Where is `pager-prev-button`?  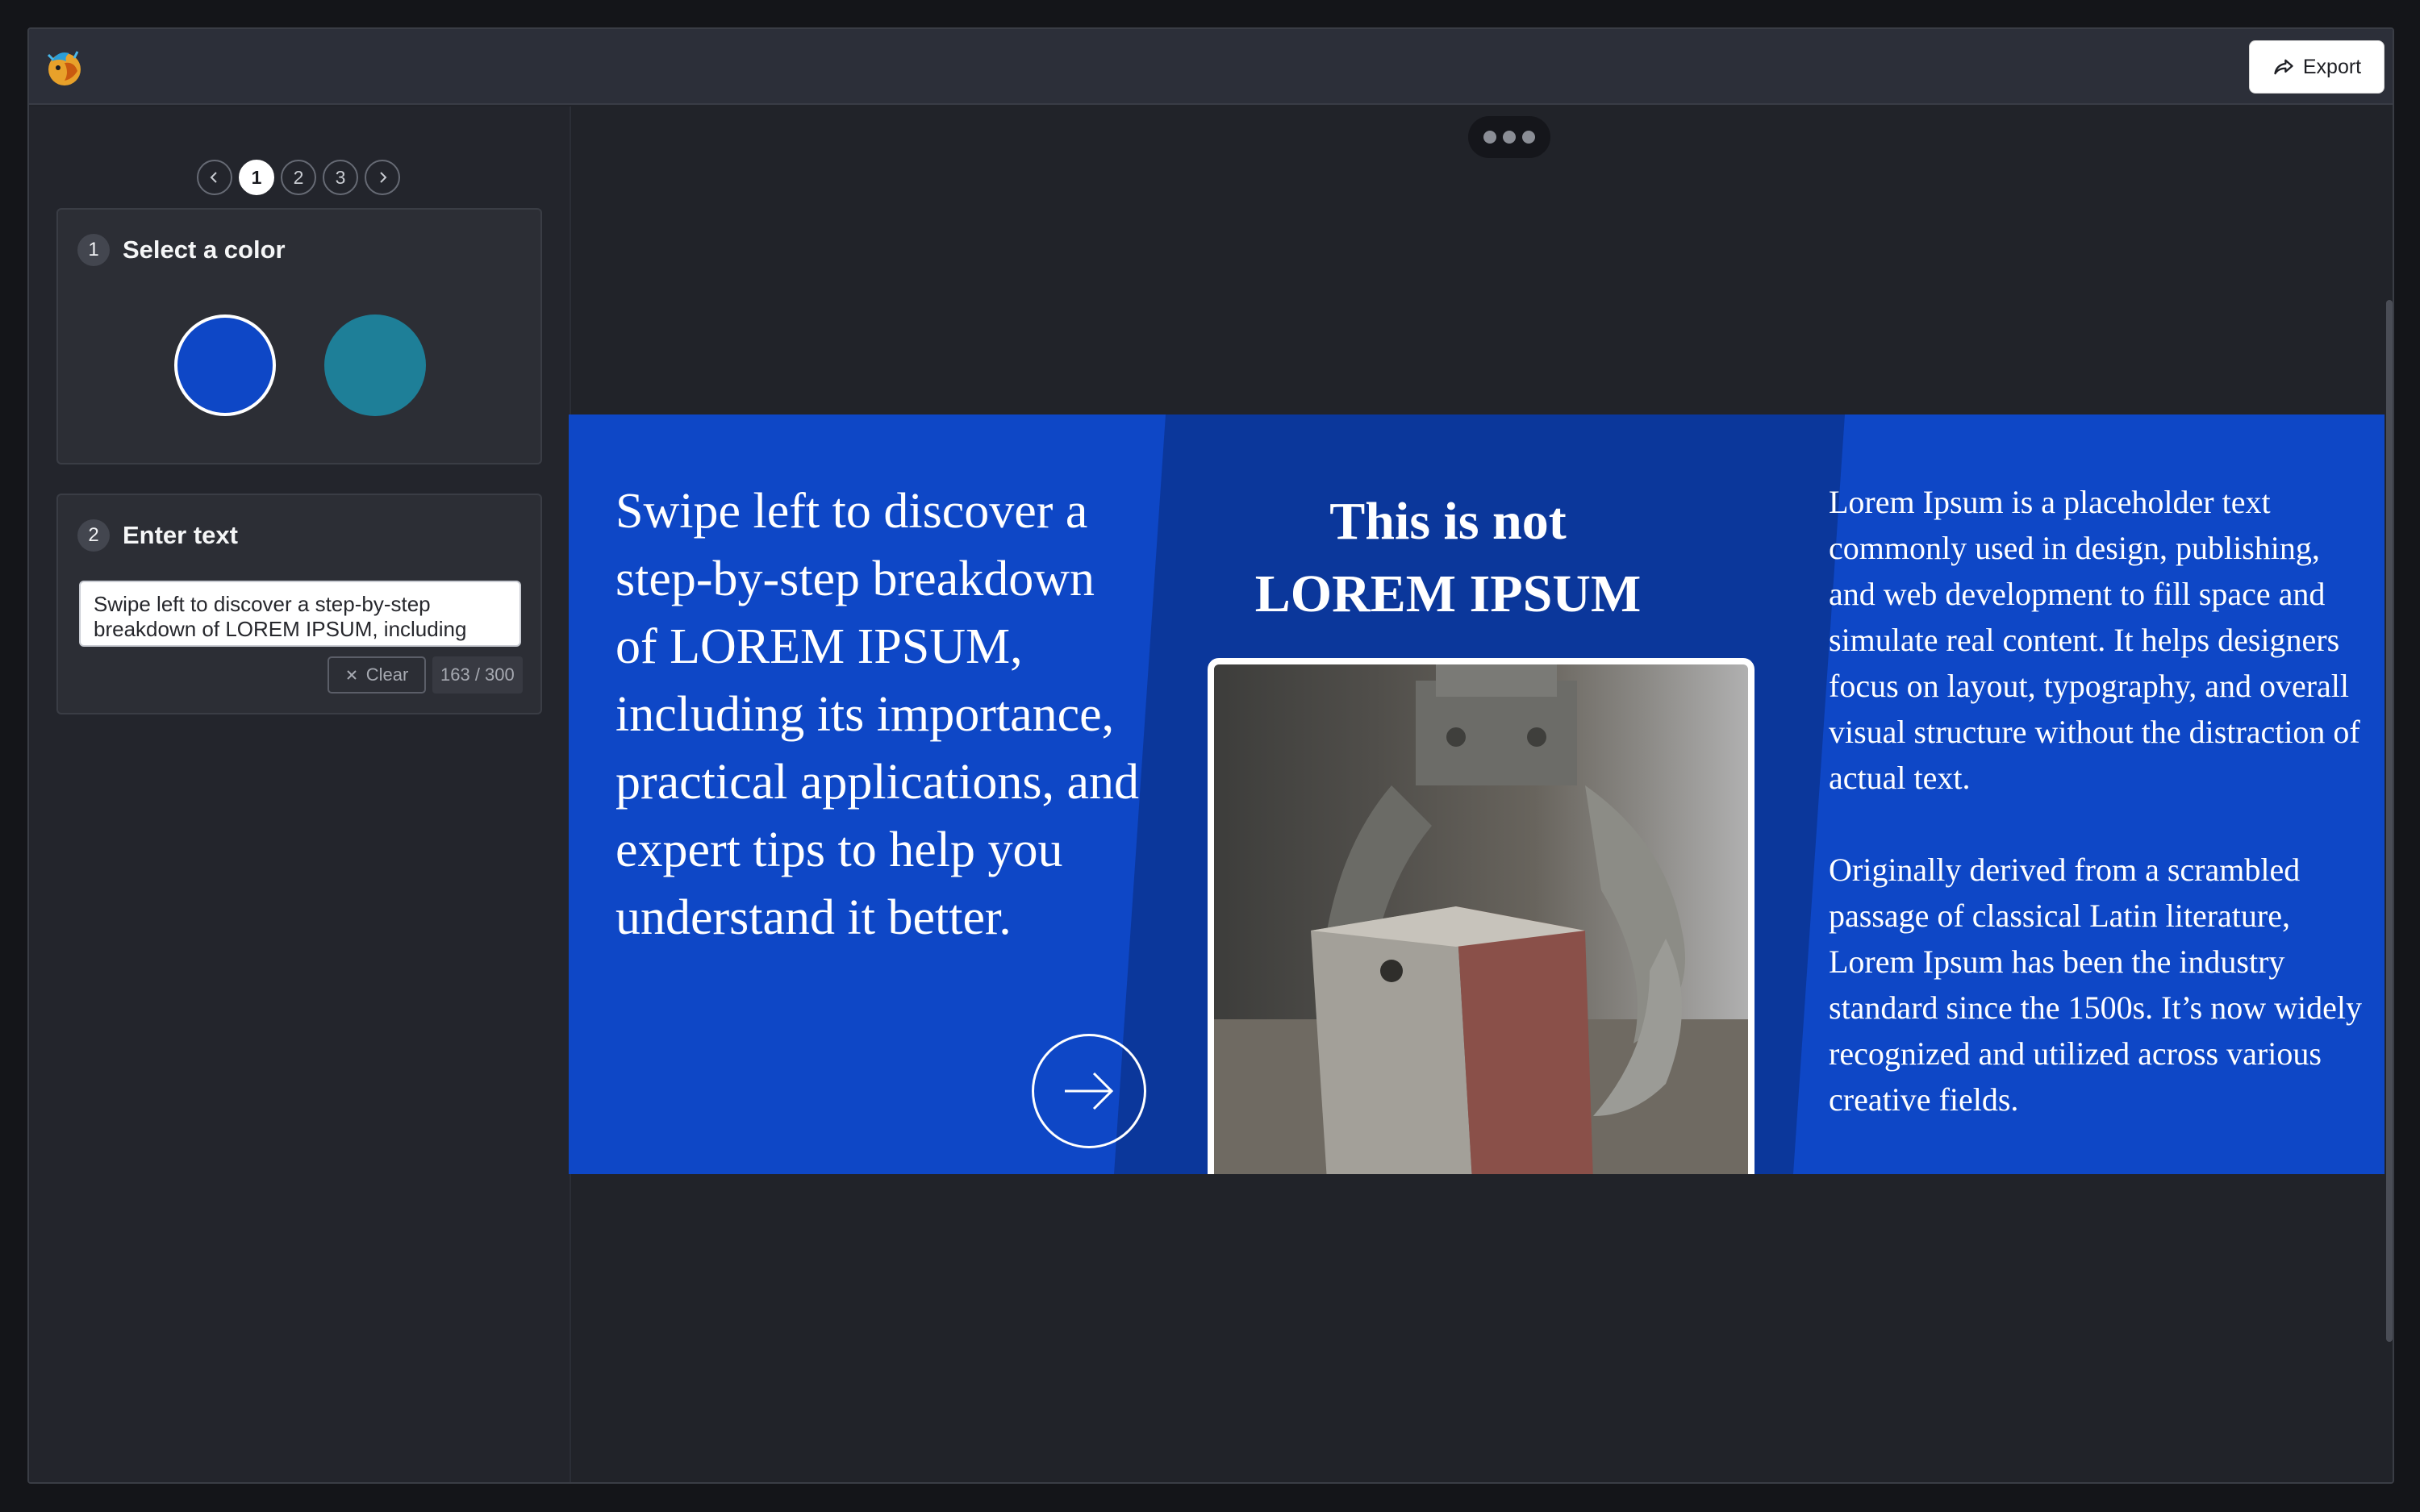
pager-prev-button is located at coordinates (215, 178).